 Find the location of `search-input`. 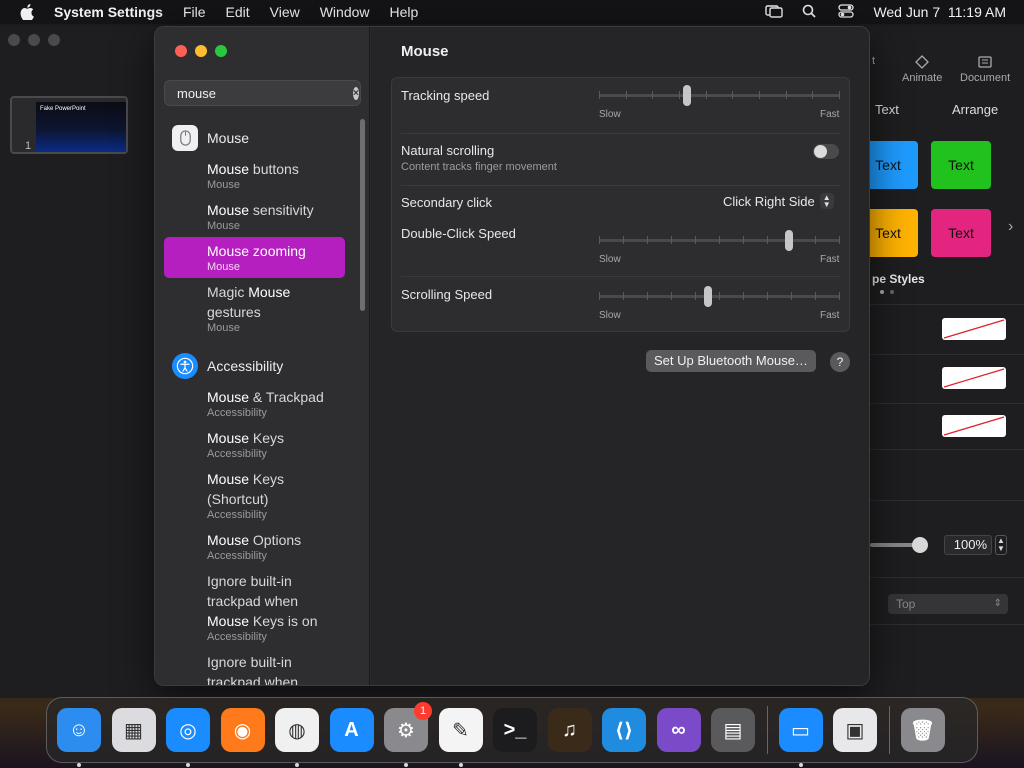

search-input is located at coordinates (265, 93).